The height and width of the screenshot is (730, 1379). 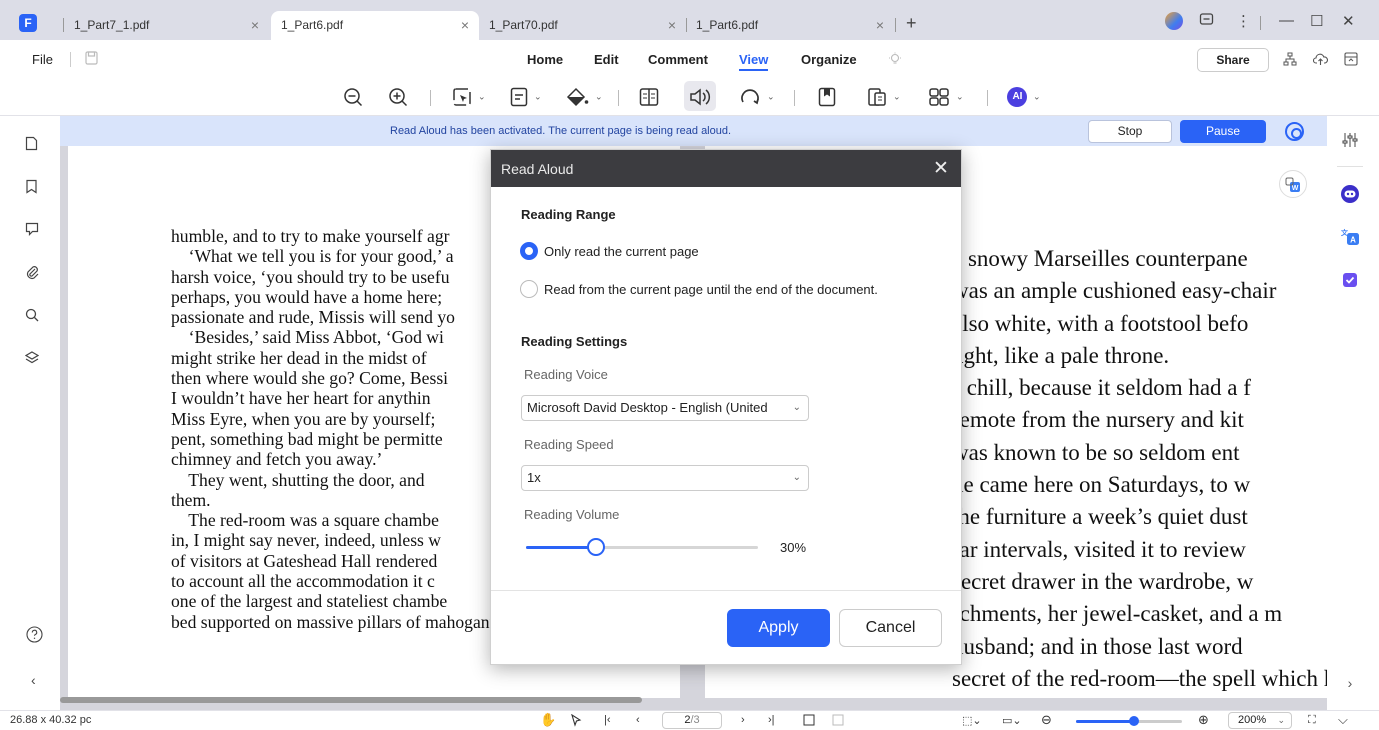 I want to click on menu-home: Home, so click(x=545, y=59).